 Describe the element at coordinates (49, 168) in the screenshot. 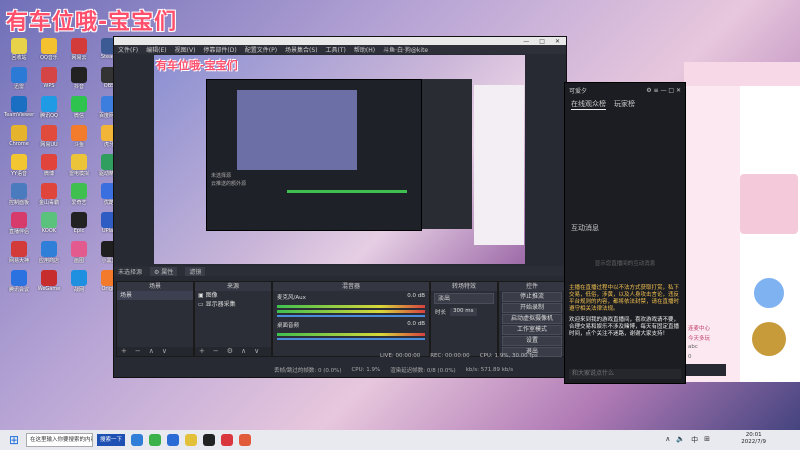

I see `desktop-icon: 微博` at that location.